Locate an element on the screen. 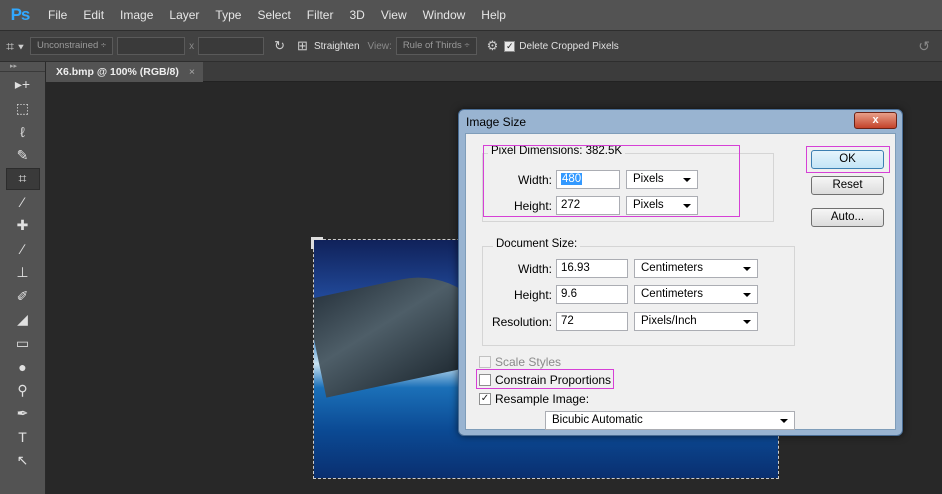  dialog-title: Image Size is located at coordinates (496, 122).